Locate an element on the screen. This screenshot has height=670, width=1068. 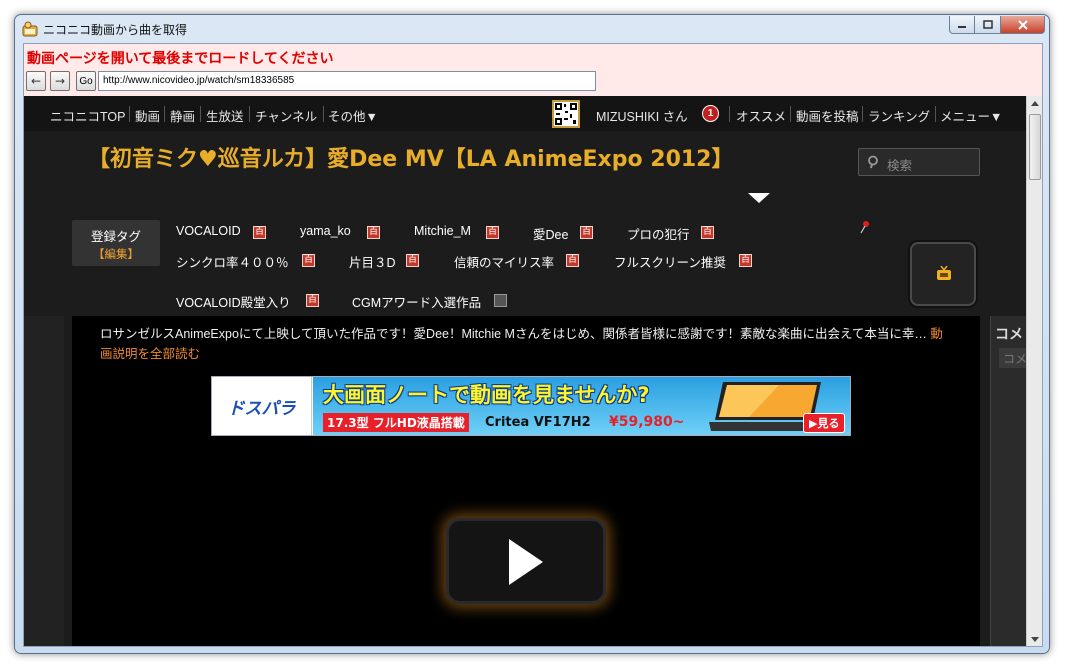
search-icon is located at coordinates (873, 162).